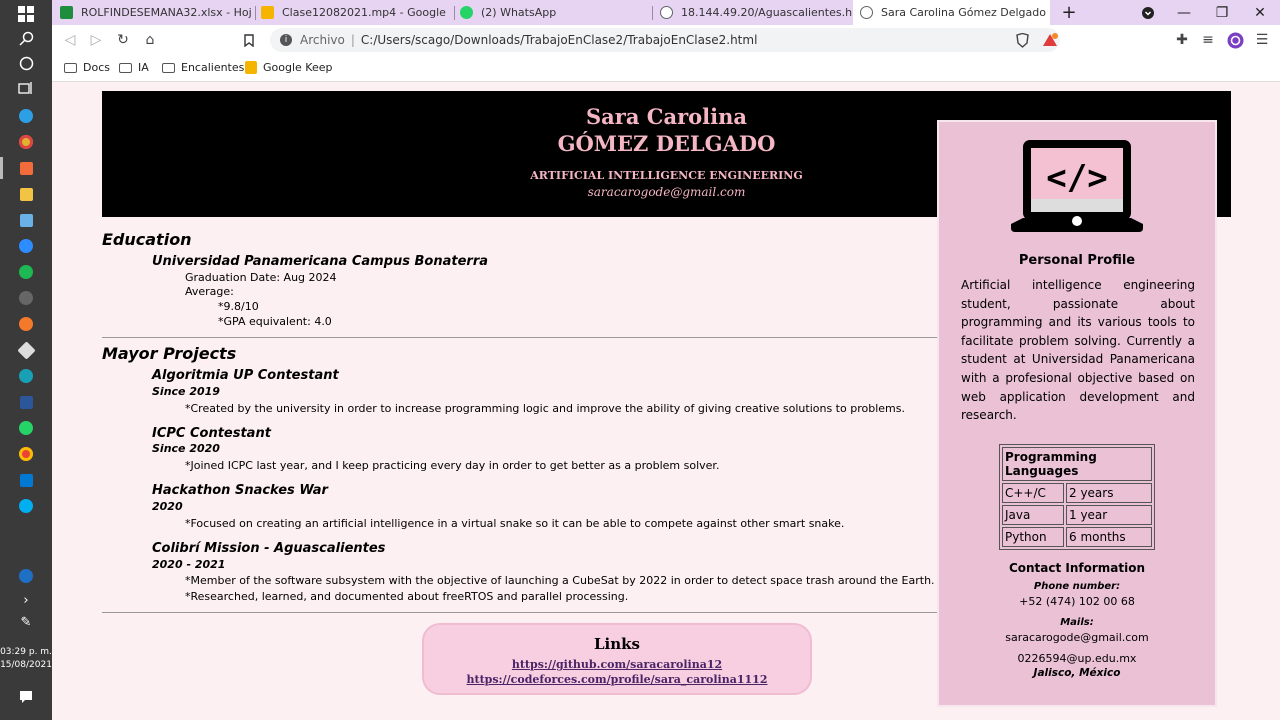 This screenshot has width=1280, height=720. What do you see at coordinates (866, 12) in the screenshot?
I see `globe-icon` at bounding box center [866, 12].